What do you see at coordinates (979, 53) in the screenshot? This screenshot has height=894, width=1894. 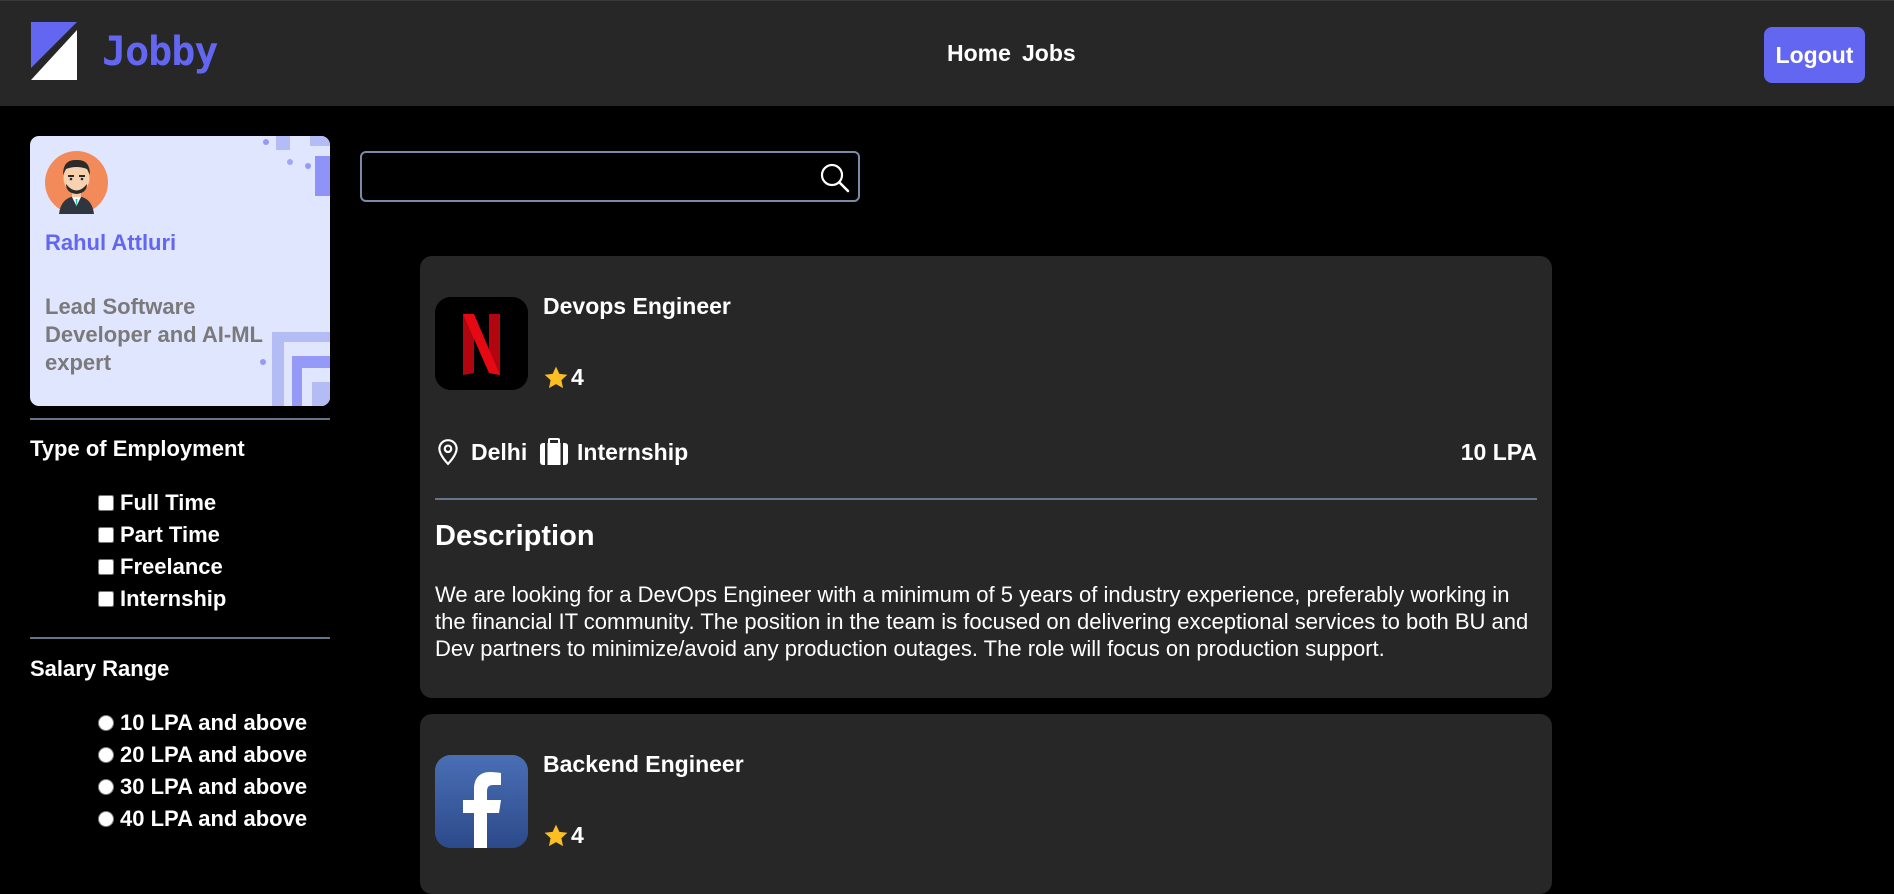 I see `nav-home-link: Home` at bounding box center [979, 53].